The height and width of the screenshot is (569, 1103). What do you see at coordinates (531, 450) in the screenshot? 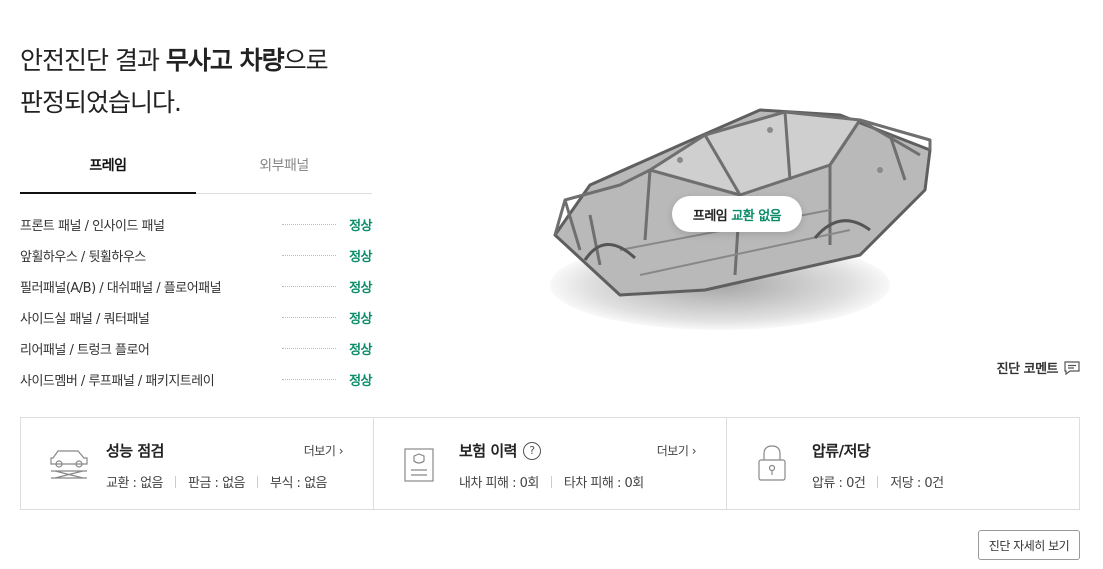
I see `help-icon: ?` at bounding box center [531, 450].